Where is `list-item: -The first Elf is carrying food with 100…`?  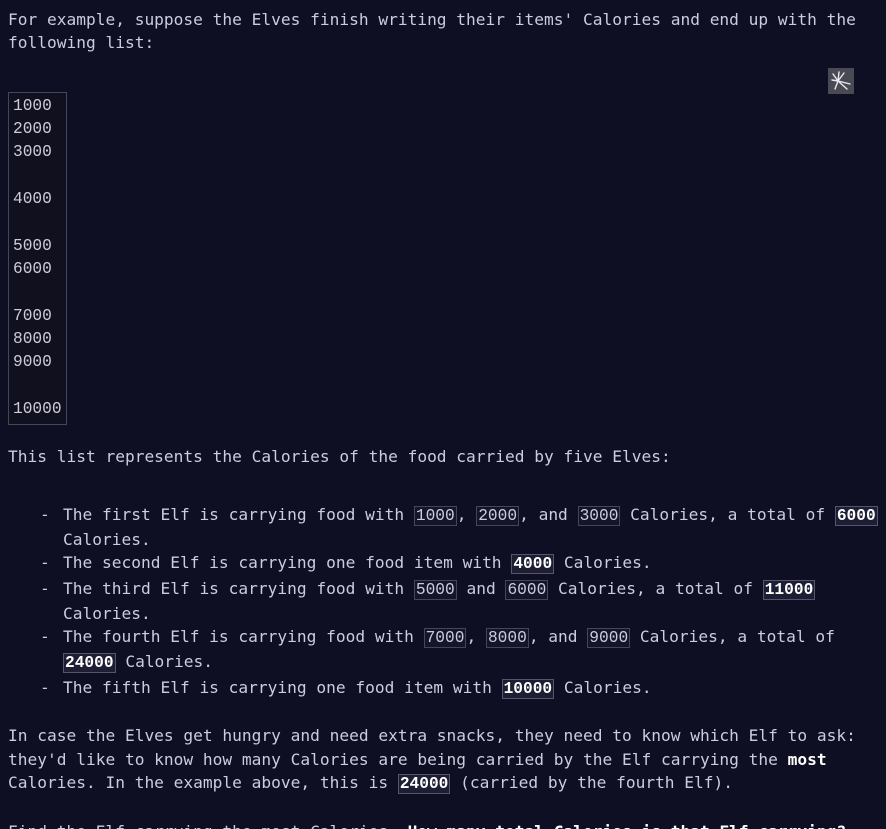 list-item: -The first Elf is carrying food with 100… is located at coordinates (443, 527).